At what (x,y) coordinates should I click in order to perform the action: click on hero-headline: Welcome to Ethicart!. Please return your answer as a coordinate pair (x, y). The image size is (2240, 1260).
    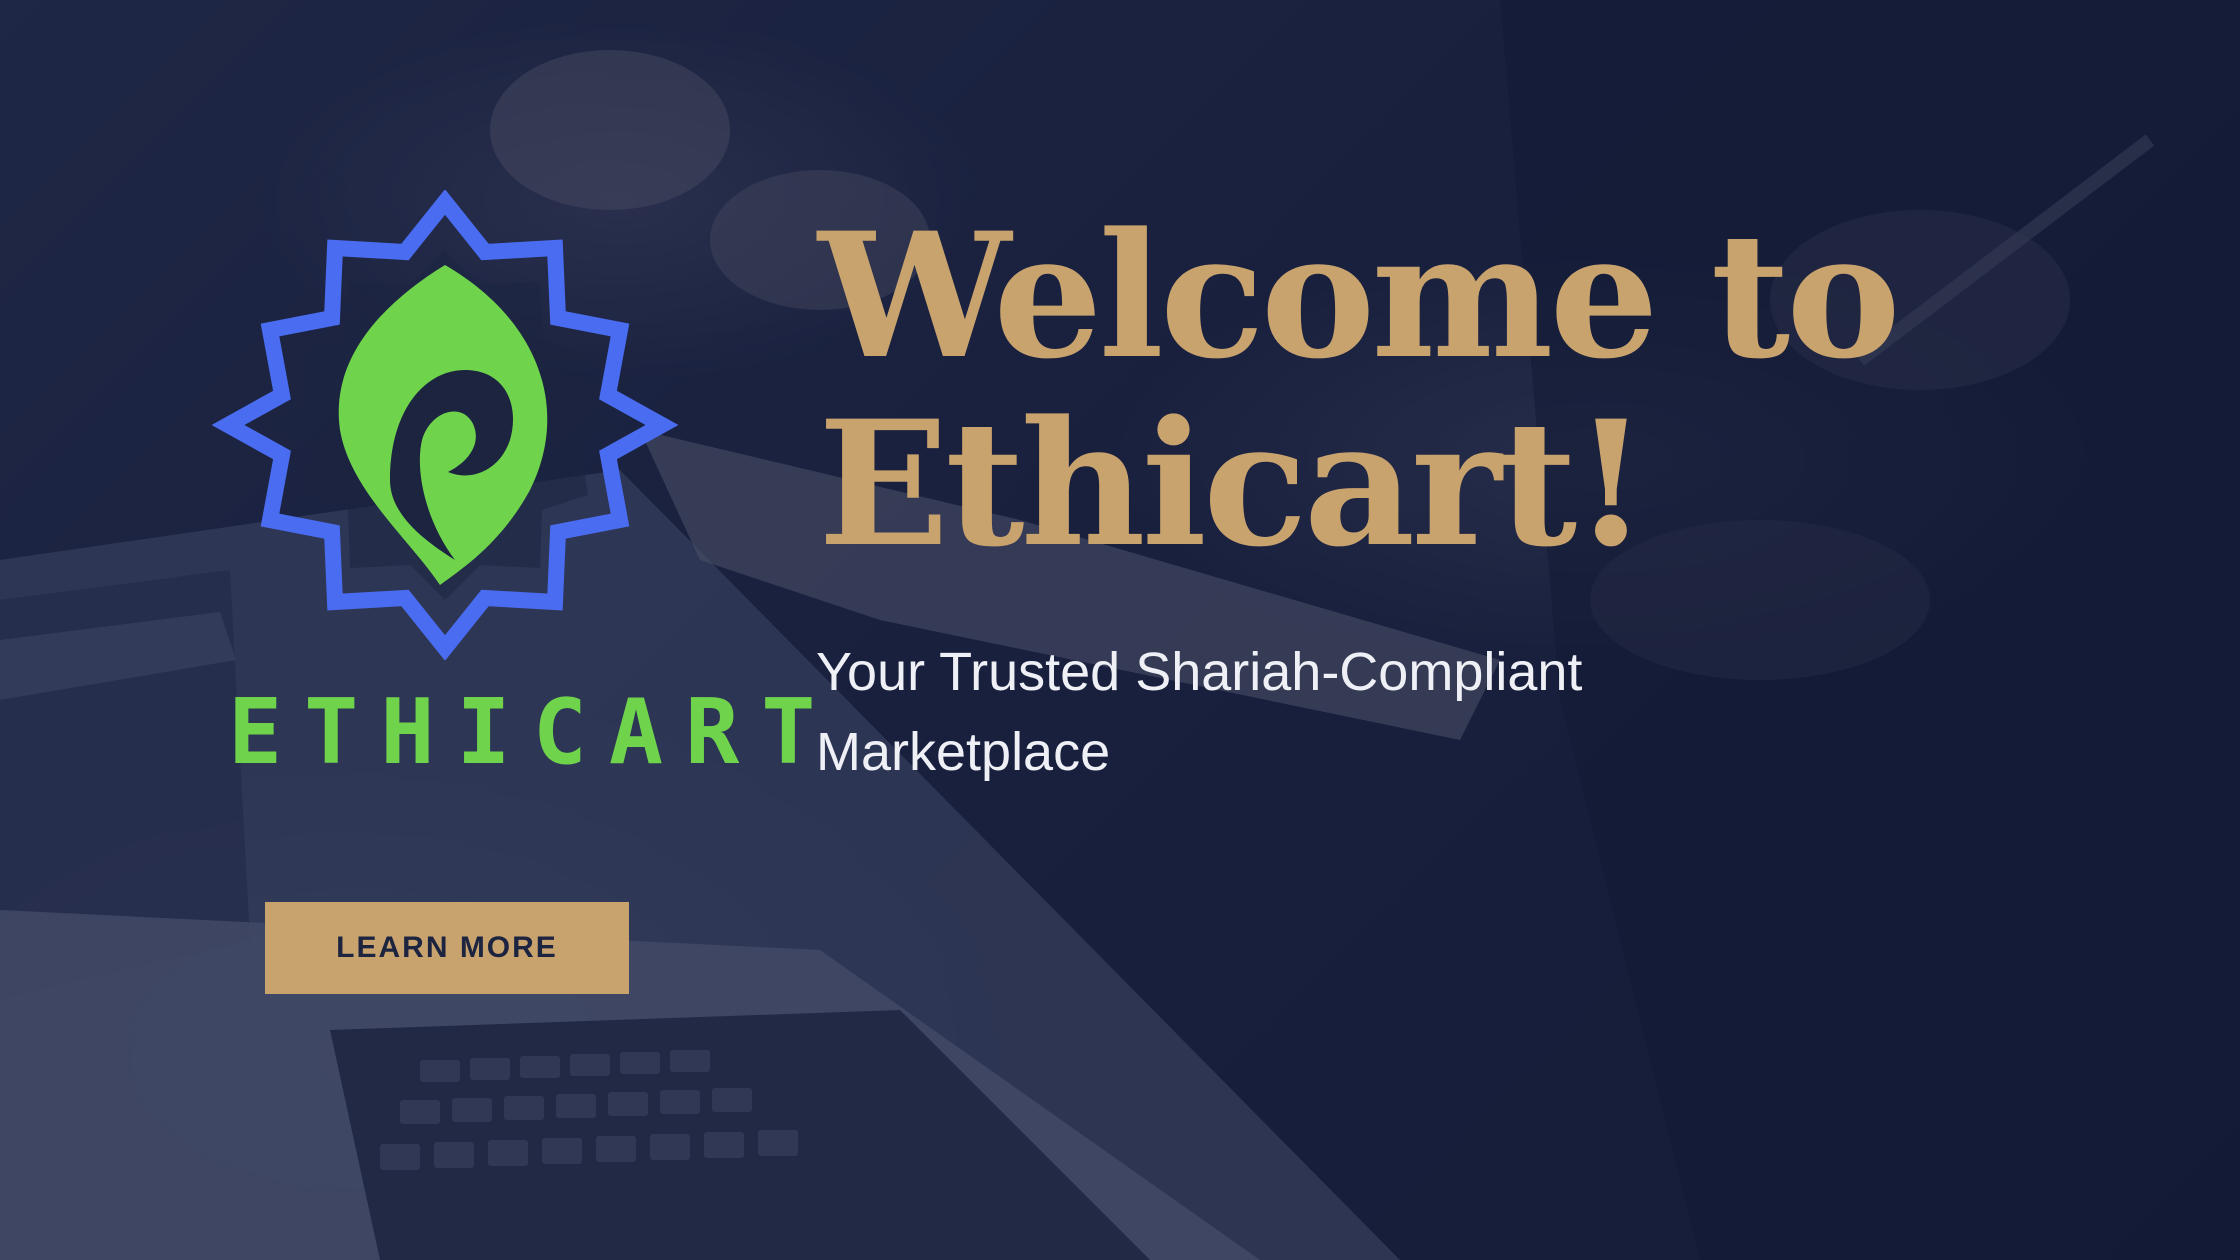
    Looking at the image, I should click on (1378, 390).